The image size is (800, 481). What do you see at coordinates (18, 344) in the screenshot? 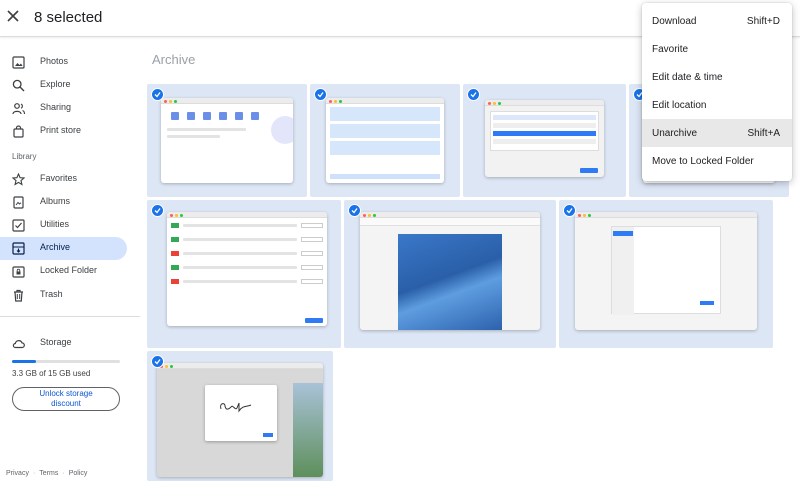
I see `cloud-icon` at bounding box center [18, 344].